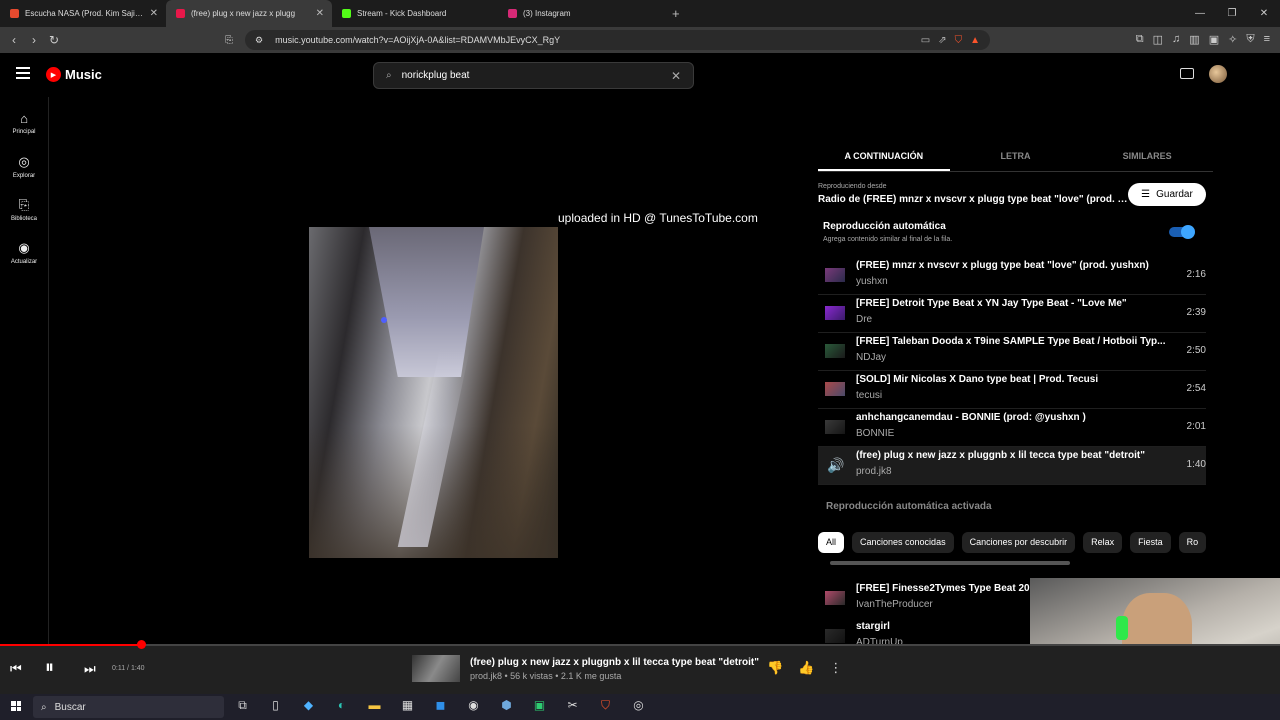 The image size is (1280, 720). Describe the element at coordinates (24, 166) in the screenshot. I see `sidebar-item-explorar: ◎ Explorar` at that location.